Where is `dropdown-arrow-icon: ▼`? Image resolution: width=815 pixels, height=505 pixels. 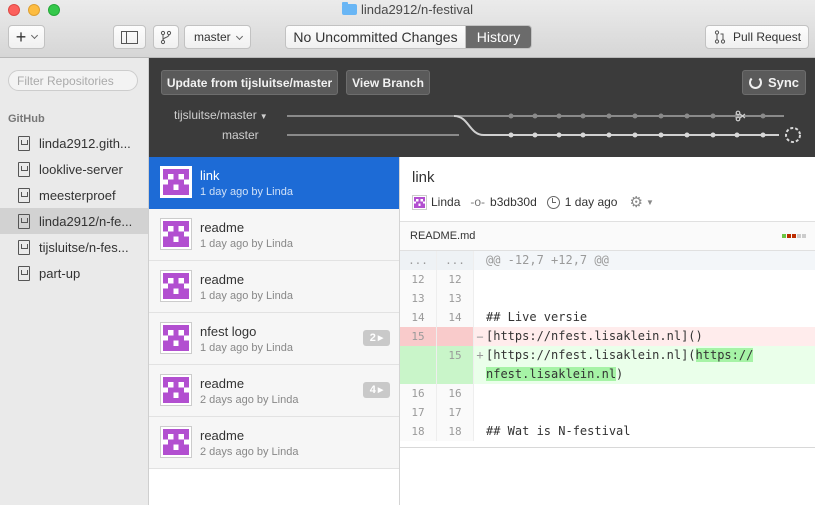 dropdown-arrow-icon: ▼ is located at coordinates (263, 116).